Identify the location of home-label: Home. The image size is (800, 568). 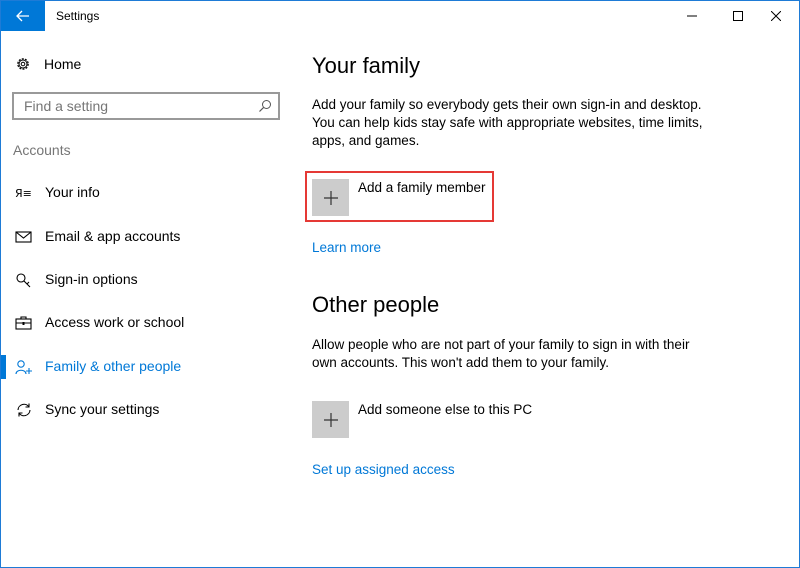
(63, 64).